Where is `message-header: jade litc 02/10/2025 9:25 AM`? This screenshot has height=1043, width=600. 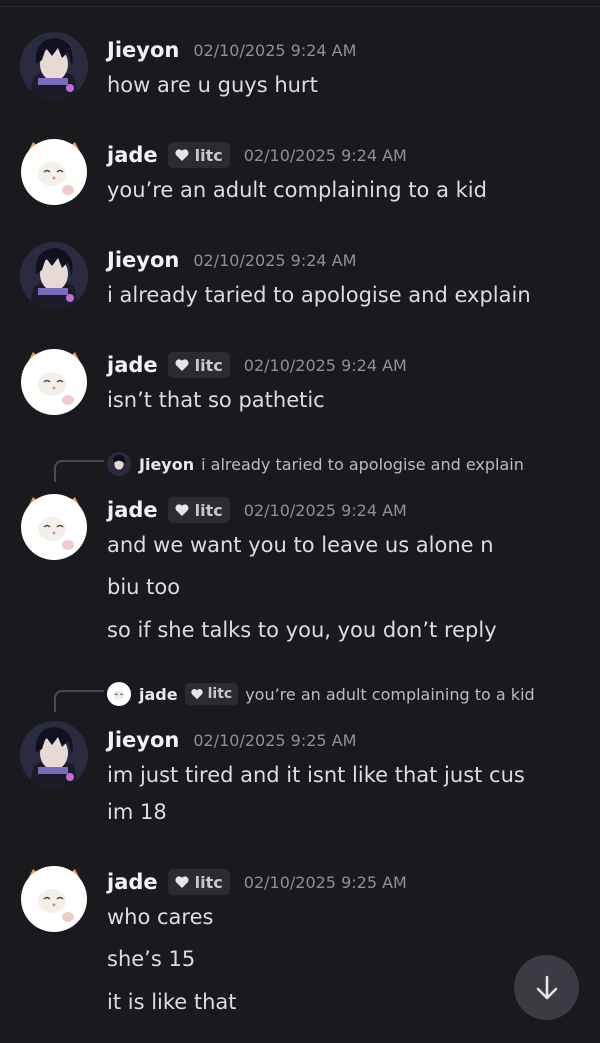 message-header: jade litc 02/10/2025 9:25 AM is located at coordinates (257, 882).